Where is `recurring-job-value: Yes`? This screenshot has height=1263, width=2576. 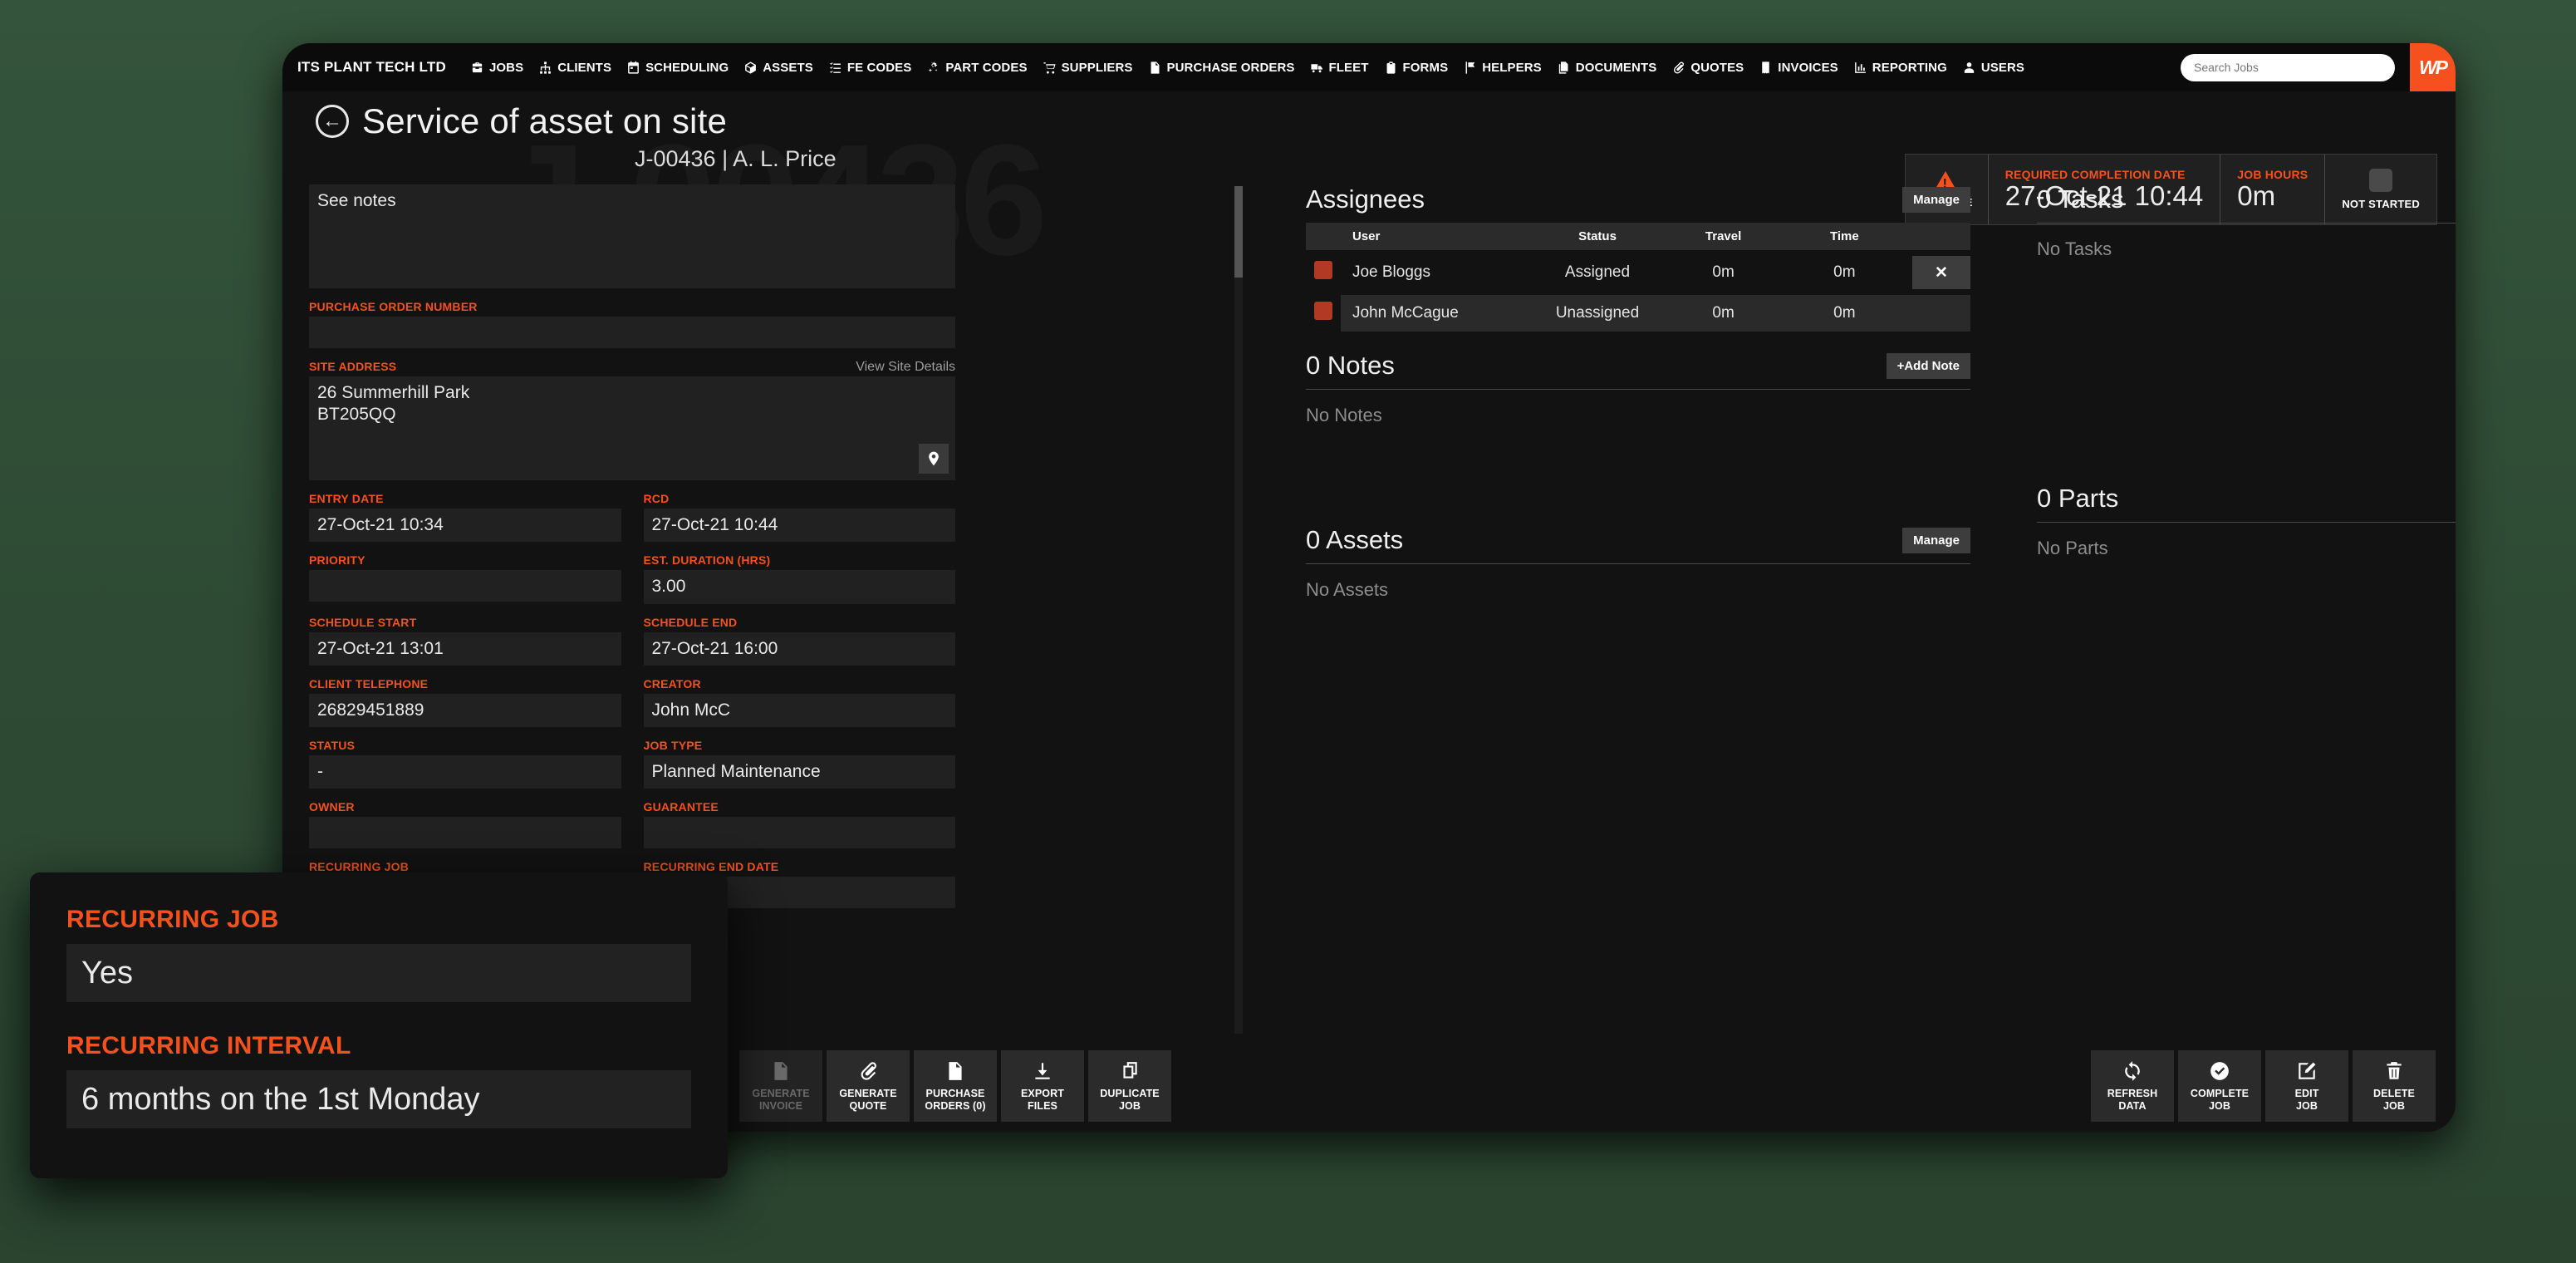
recurring-job-value: Yes is located at coordinates (378, 973).